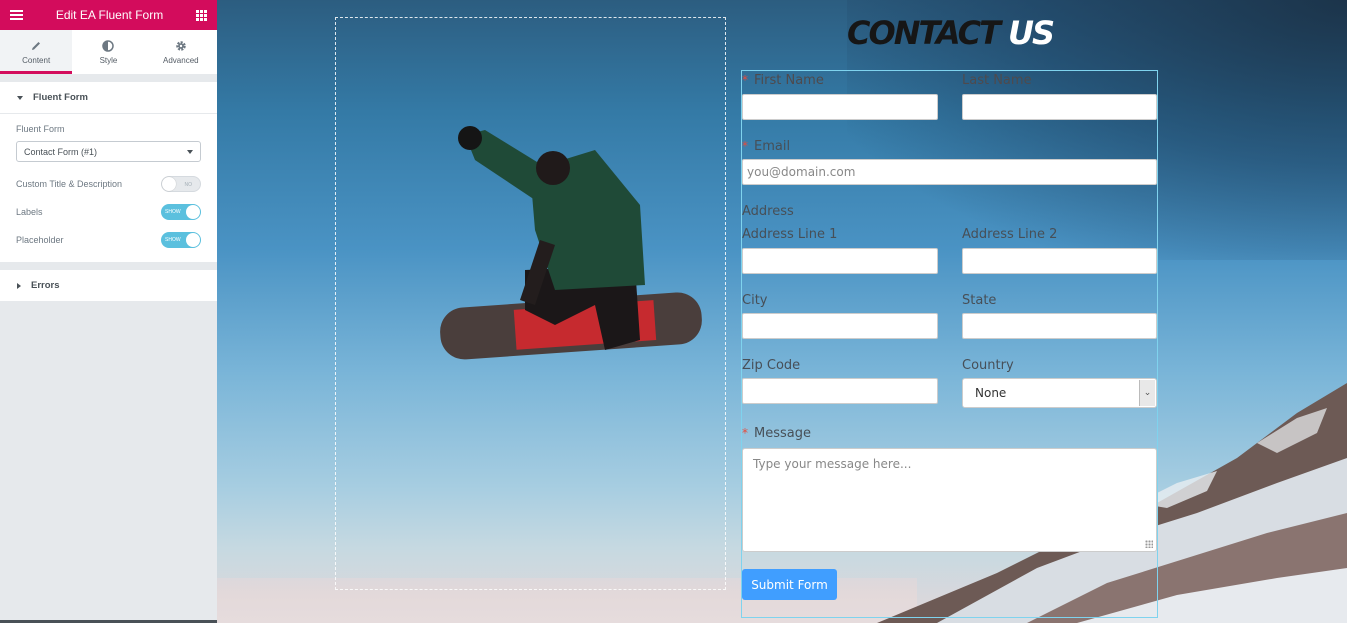  I want to click on submit-form-button: Submit Form, so click(789, 584).